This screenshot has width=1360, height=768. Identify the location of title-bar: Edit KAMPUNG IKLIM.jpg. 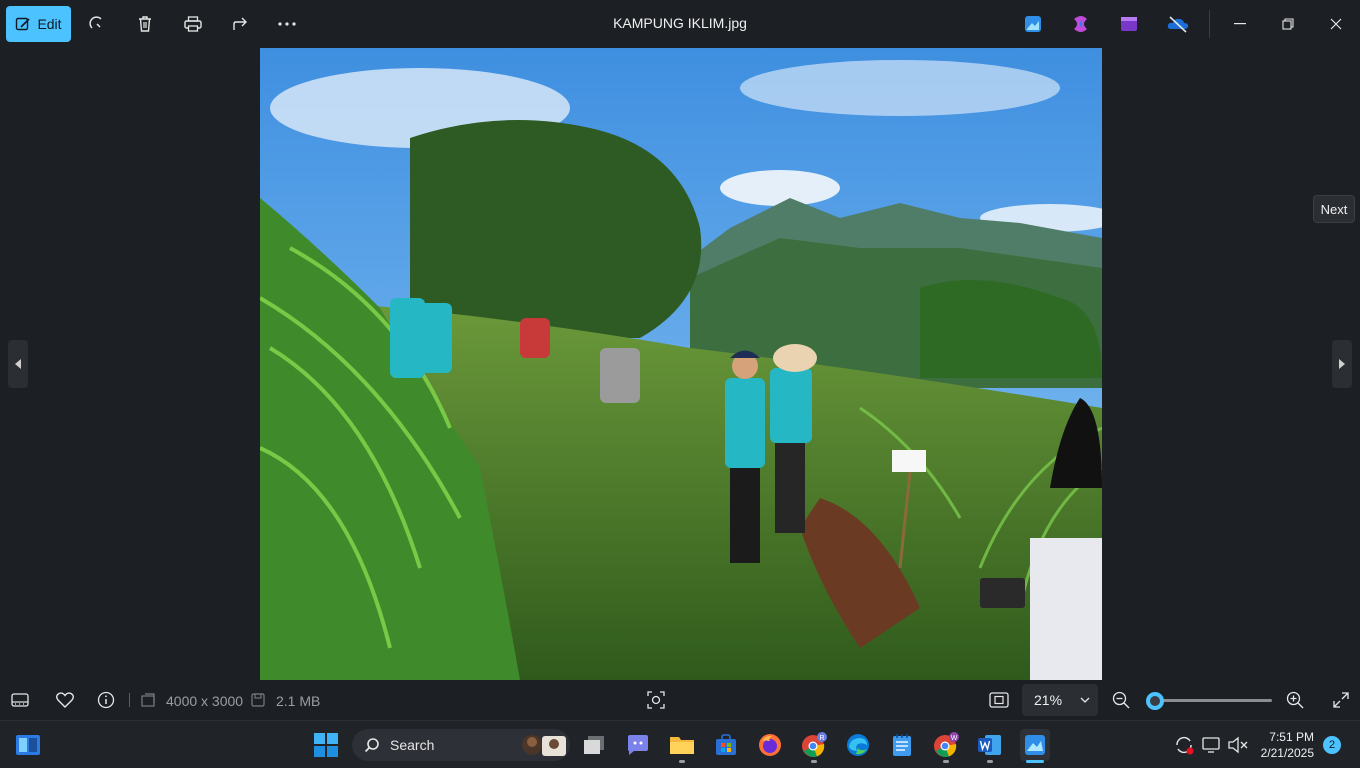
(680, 24).